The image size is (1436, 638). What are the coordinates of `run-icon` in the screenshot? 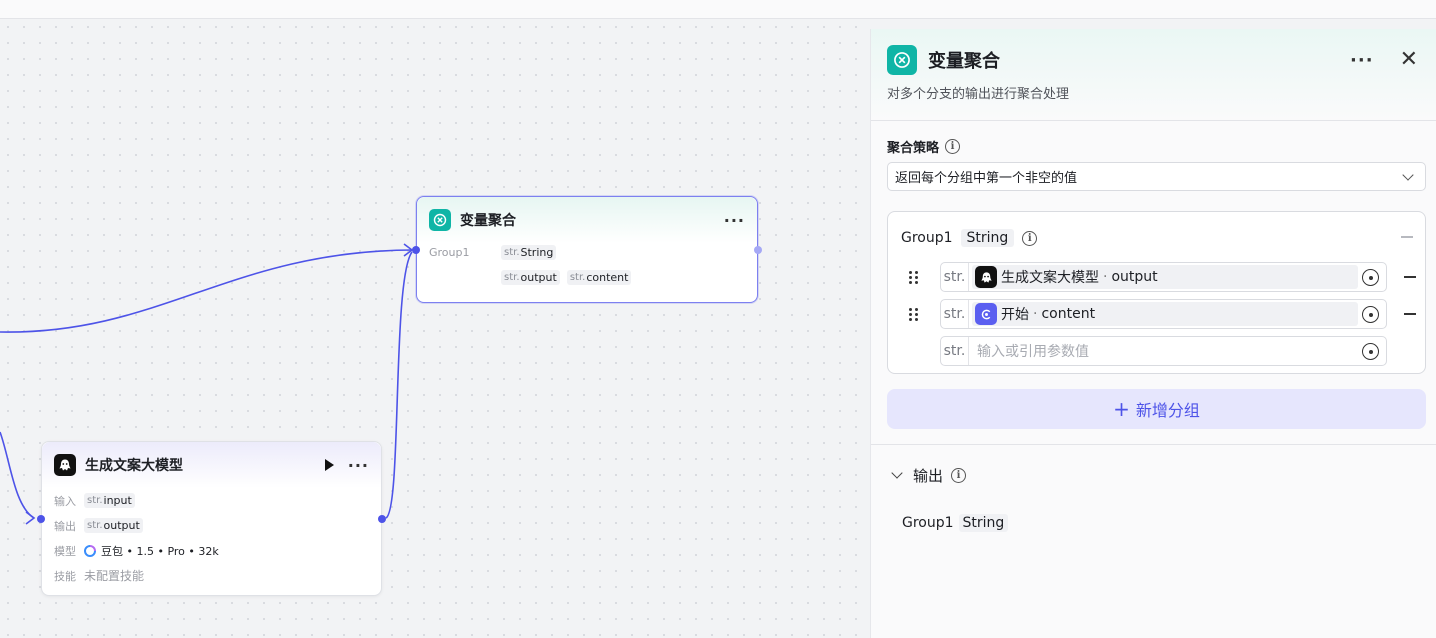 It's located at (329, 465).